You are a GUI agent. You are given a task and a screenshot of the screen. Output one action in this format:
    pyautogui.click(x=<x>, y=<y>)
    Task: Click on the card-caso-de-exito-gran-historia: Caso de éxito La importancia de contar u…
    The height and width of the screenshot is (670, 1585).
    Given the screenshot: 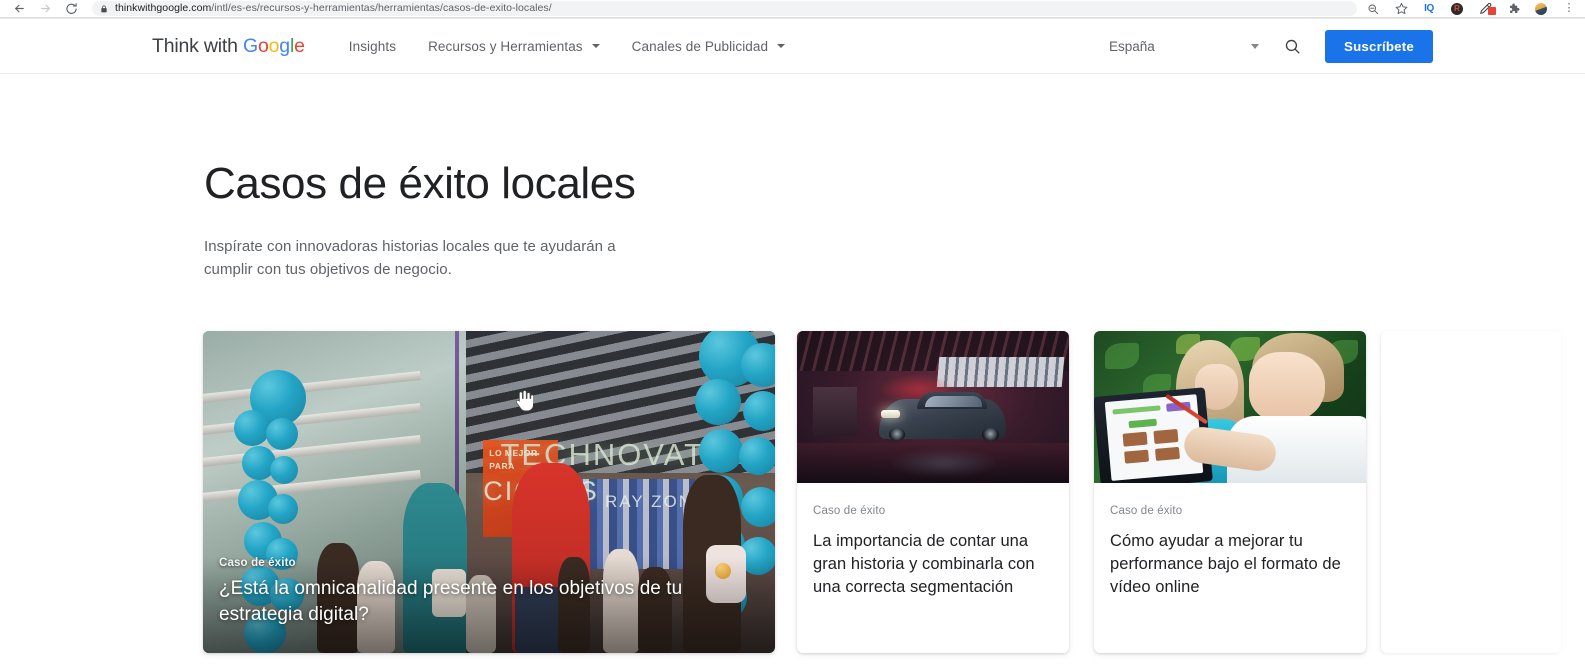 What is the action you would take?
    pyautogui.click(x=933, y=492)
    